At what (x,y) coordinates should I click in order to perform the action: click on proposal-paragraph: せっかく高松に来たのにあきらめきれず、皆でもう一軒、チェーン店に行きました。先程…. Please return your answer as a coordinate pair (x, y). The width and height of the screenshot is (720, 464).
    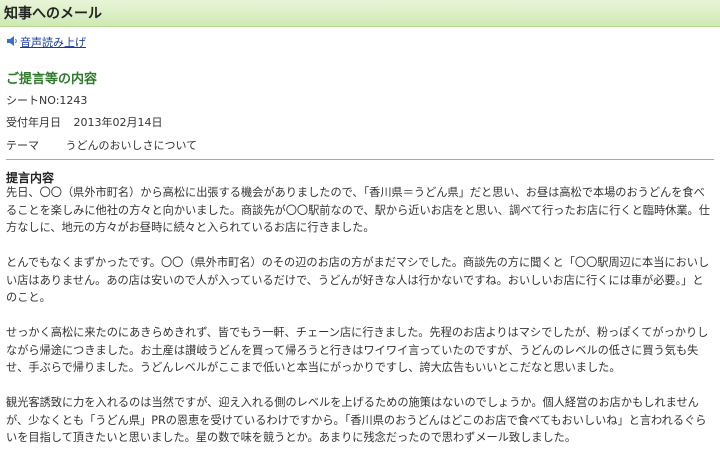
    Looking at the image, I should click on (357, 350).